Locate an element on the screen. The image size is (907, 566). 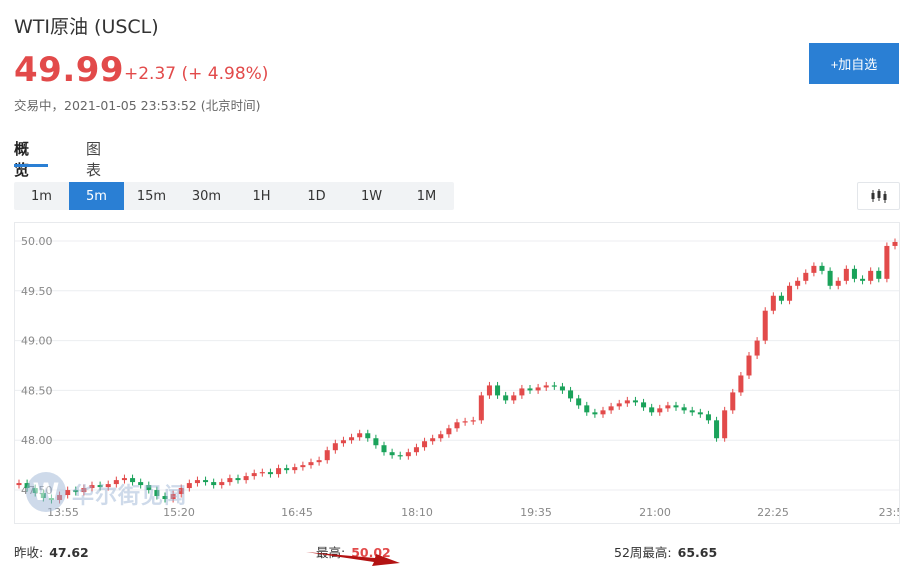
interval-5m: 5m is located at coordinates (96, 196).